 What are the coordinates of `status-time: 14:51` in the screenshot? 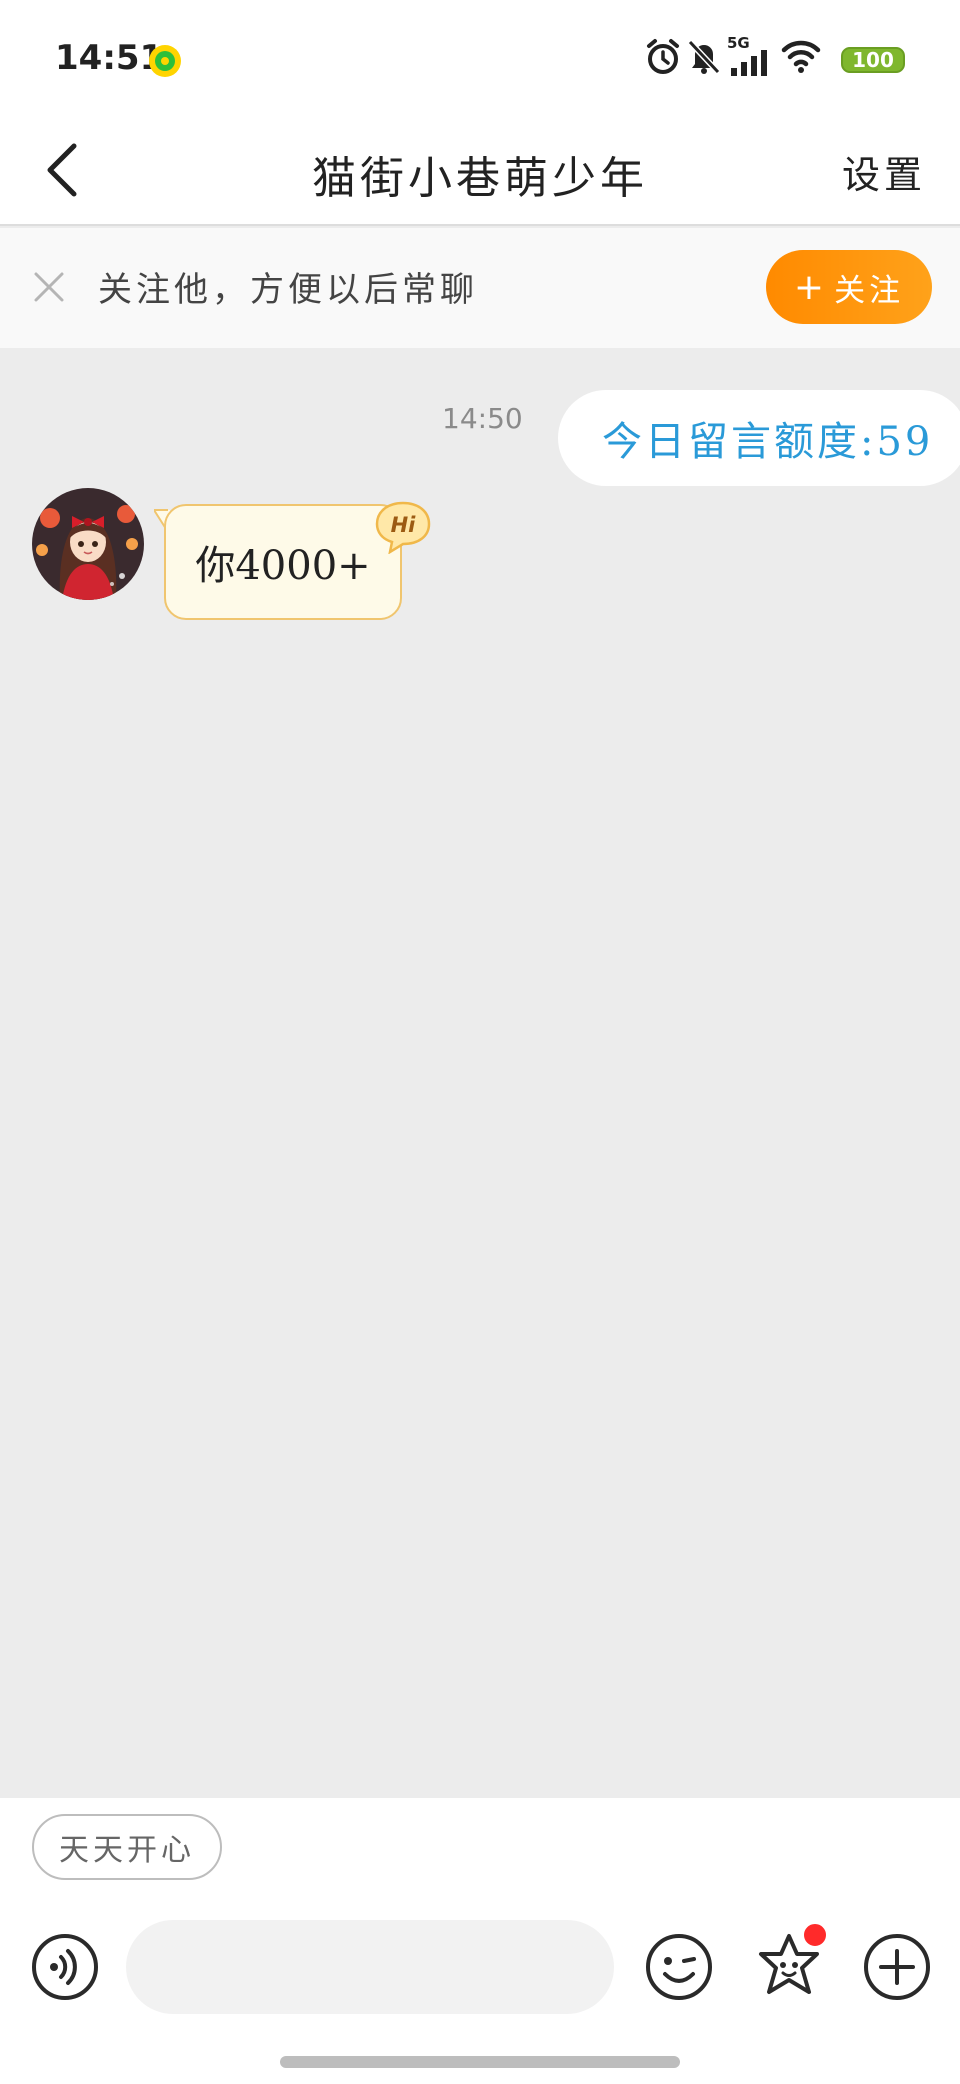 It's located at (109, 58).